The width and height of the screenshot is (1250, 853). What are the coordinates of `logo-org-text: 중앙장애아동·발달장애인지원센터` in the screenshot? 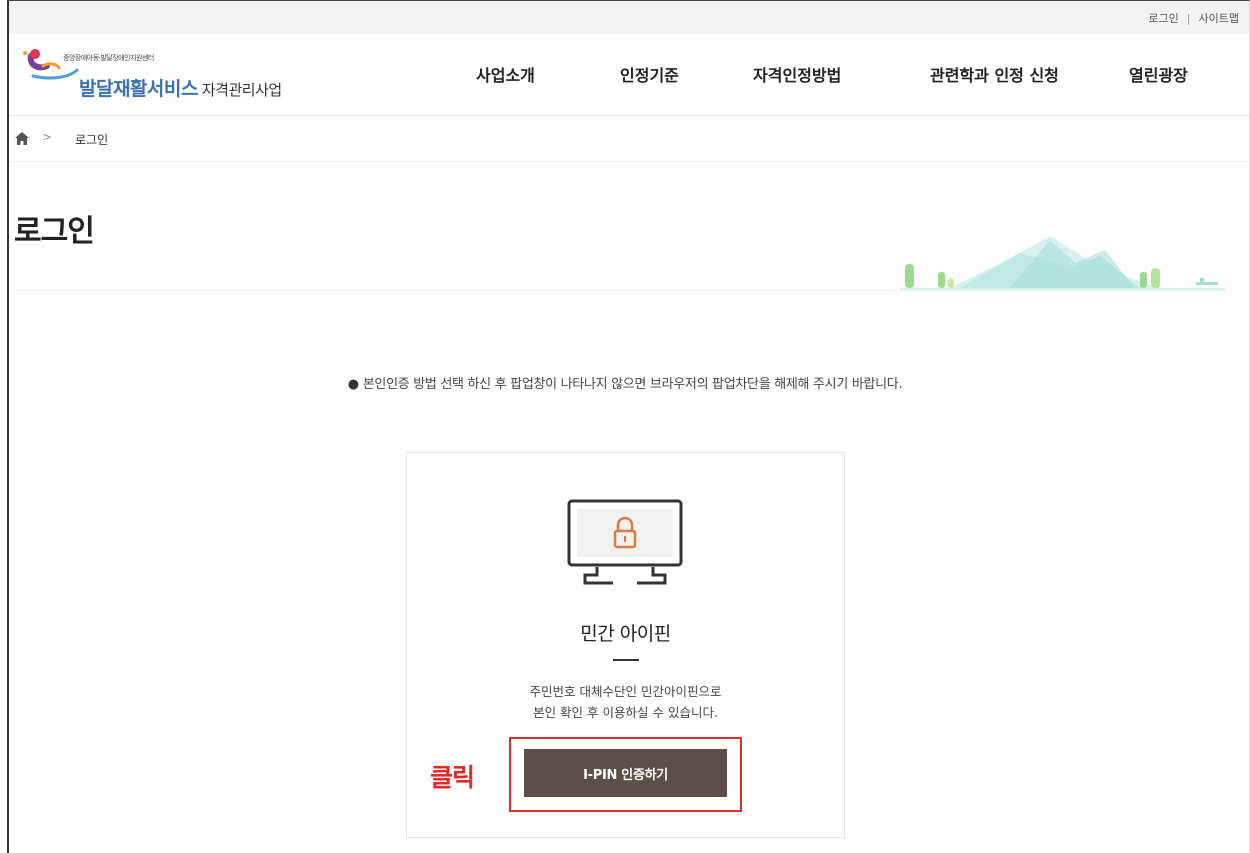 It's located at (108, 58).